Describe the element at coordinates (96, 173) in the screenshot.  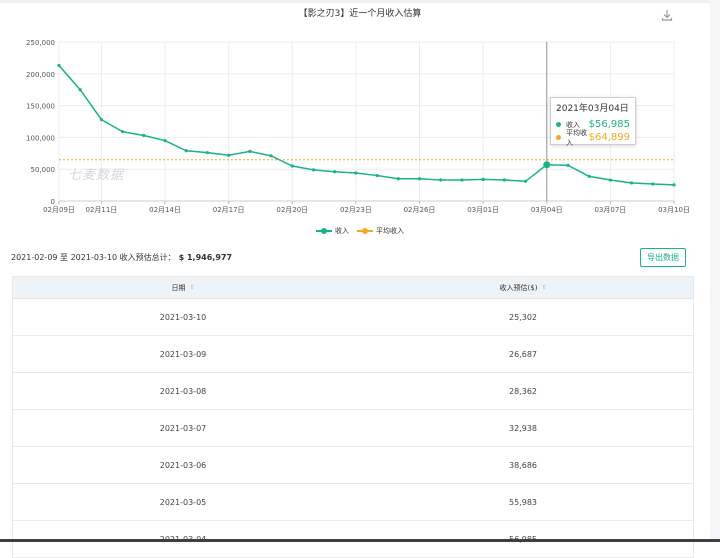
I see `watermark-text: 七麦数据` at that location.